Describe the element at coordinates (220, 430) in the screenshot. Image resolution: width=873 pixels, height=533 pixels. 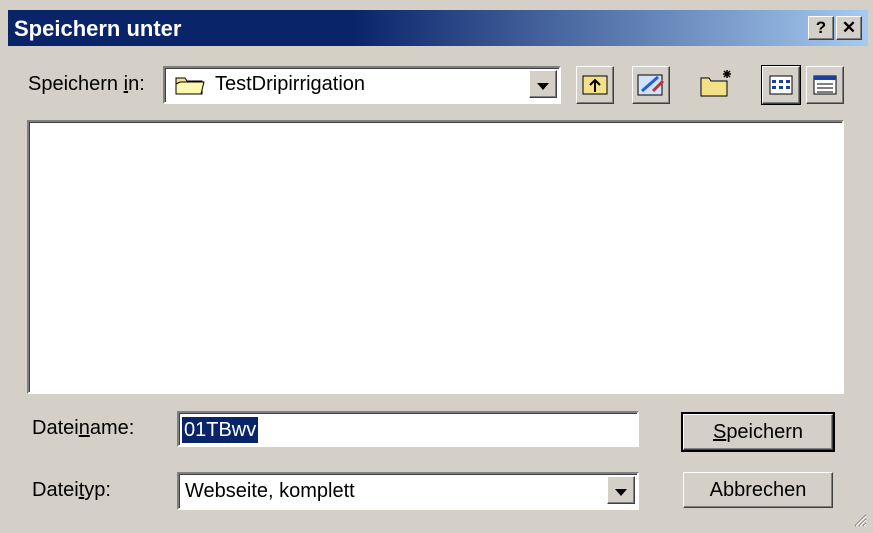
I see `filename-value: 01TBwv` at that location.